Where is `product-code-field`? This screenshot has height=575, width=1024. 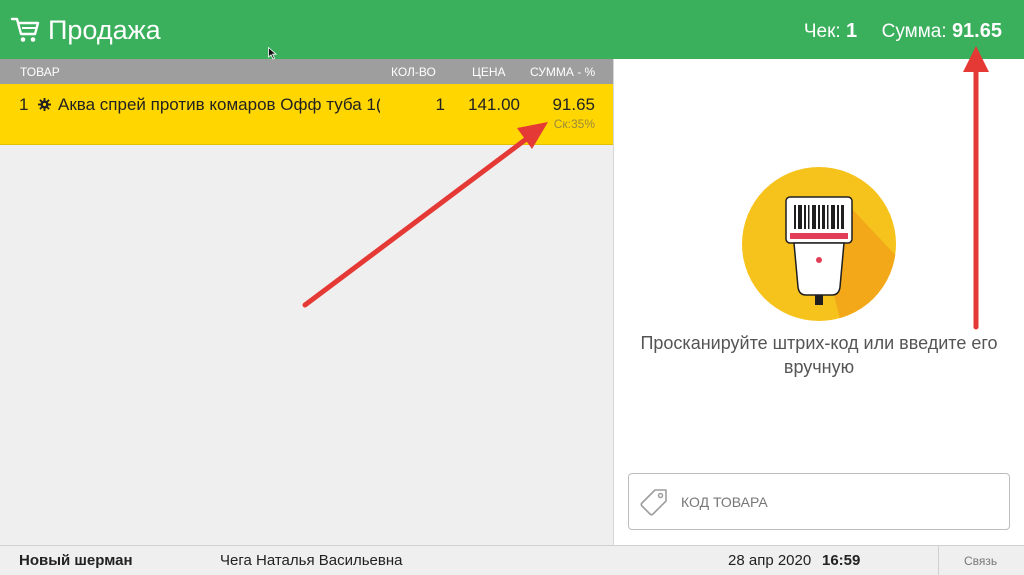
product-code-field is located at coordinates (819, 501).